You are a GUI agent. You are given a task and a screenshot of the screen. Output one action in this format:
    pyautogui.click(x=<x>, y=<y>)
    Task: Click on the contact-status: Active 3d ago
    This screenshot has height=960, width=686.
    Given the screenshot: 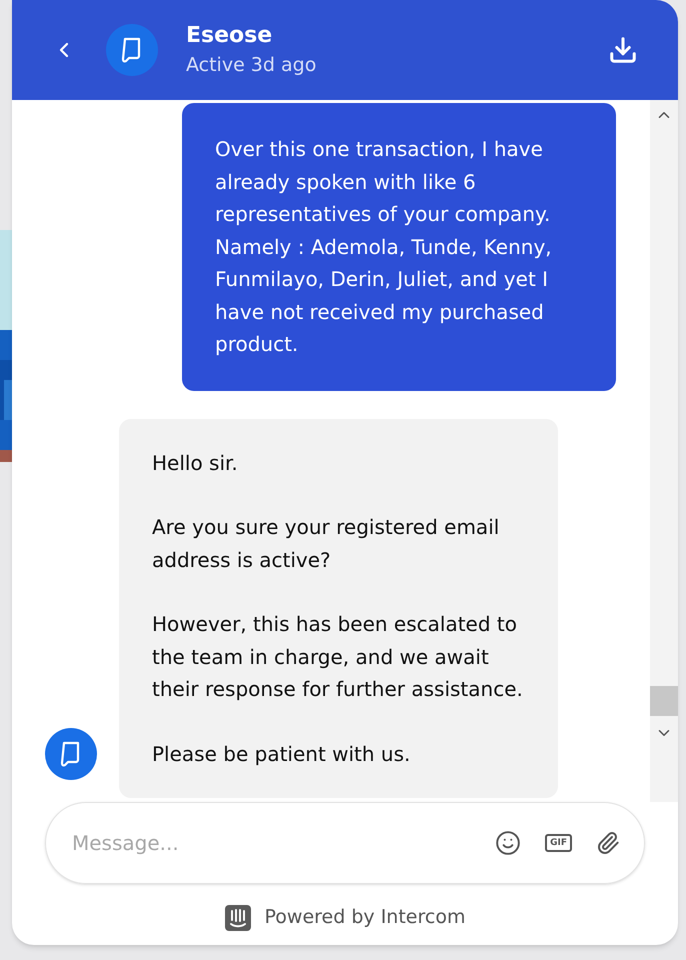 What is the action you would take?
    pyautogui.click(x=251, y=65)
    